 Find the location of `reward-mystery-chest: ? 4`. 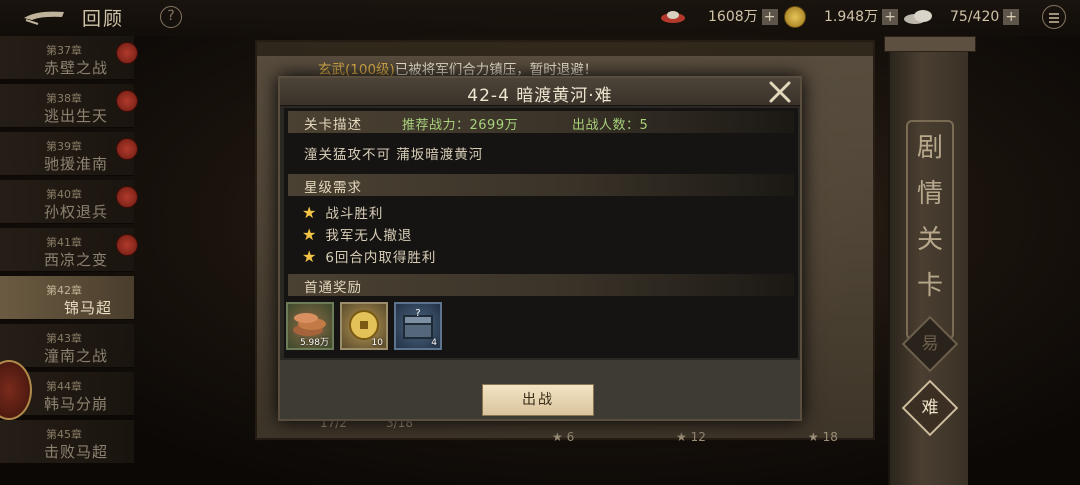

reward-mystery-chest: ? 4 is located at coordinates (418, 326).